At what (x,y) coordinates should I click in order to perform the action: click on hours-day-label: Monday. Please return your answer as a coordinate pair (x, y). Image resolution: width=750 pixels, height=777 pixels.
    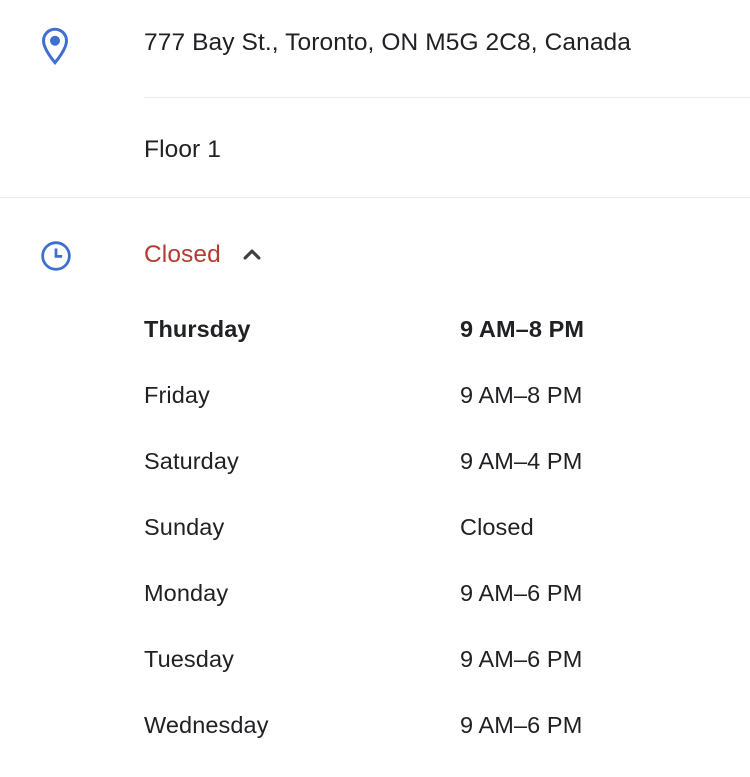
    Looking at the image, I should click on (186, 593).